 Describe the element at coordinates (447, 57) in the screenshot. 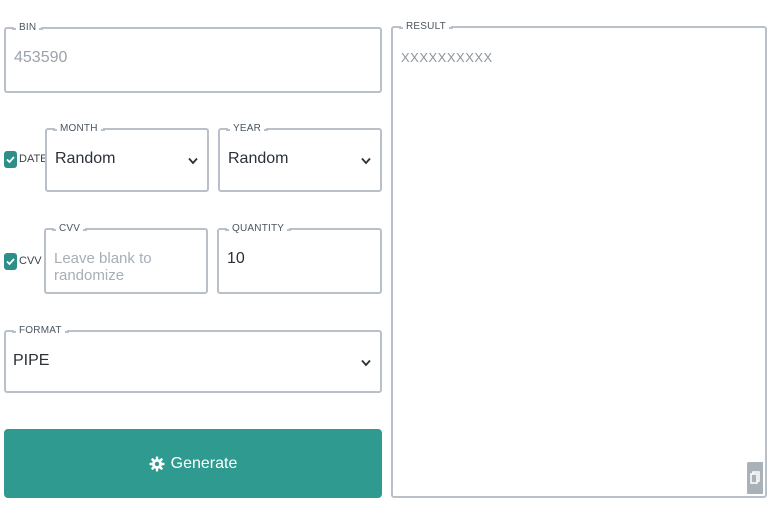

I see `result-value: XXXXXXXXXX` at that location.